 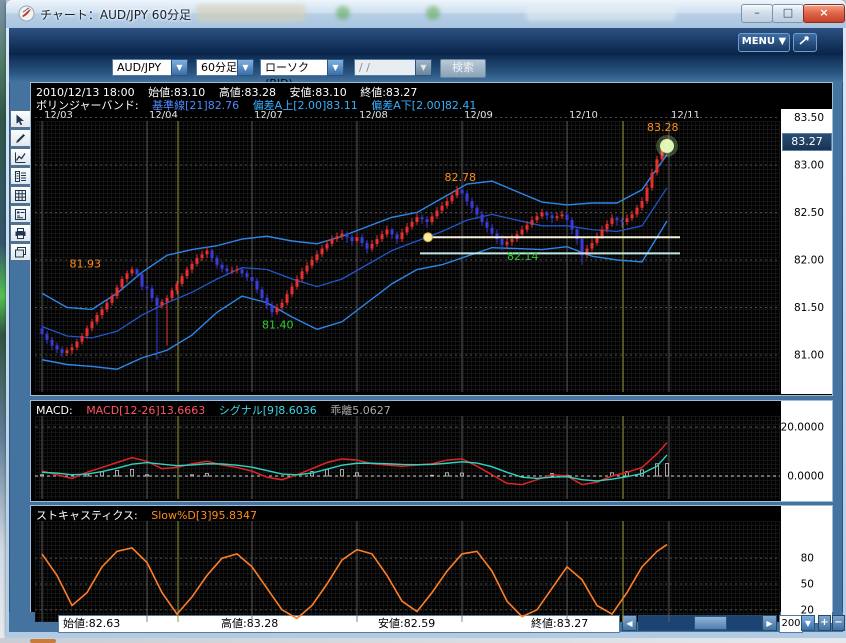 I want to click on title-bar: チャート：AUD/JPY 60分足 – □ ×, so click(x=426, y=14).